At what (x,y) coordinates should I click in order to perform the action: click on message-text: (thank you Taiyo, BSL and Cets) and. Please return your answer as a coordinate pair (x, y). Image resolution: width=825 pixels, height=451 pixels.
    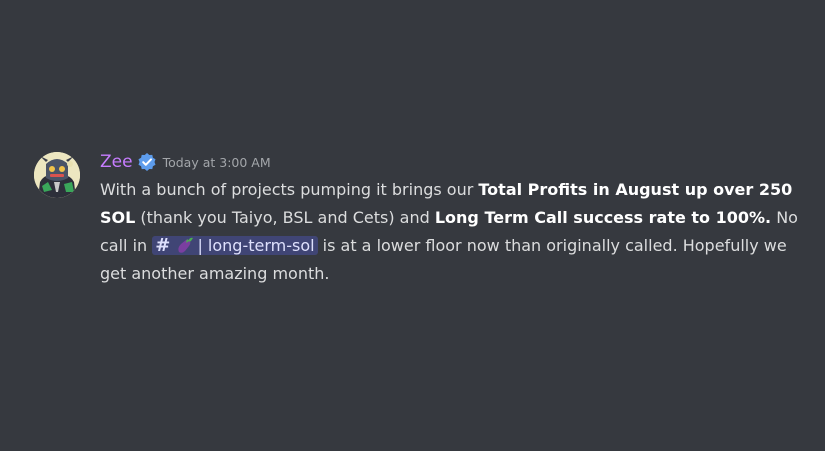
    Looking at the image, I should click on (285, 217).